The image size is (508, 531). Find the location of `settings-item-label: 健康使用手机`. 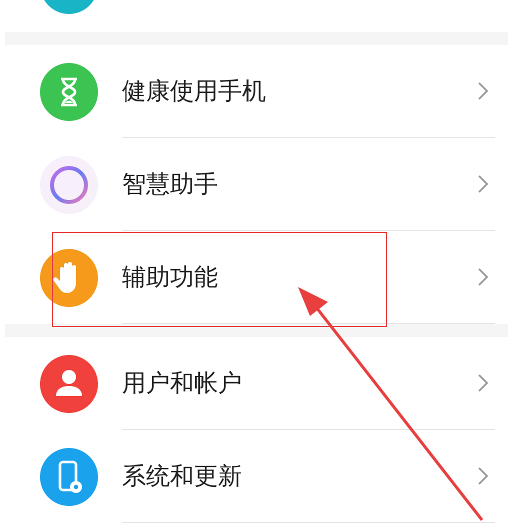

settings-item-label: 健康使用手机 is located at coordinates (299, 91).